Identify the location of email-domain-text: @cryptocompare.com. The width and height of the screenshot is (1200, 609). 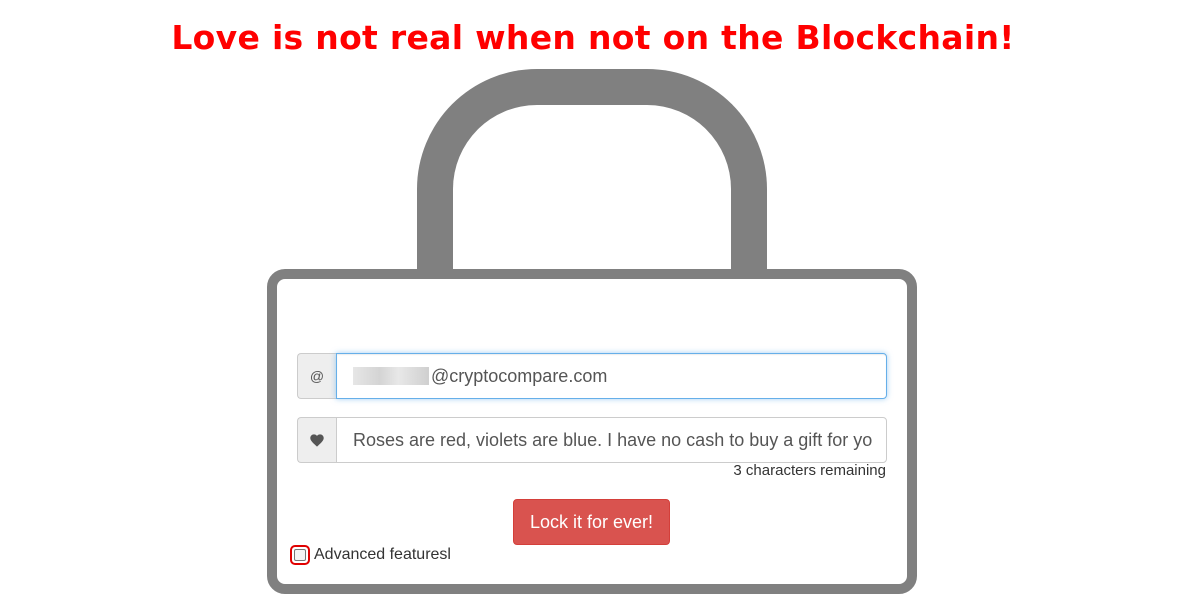
(519, 375).